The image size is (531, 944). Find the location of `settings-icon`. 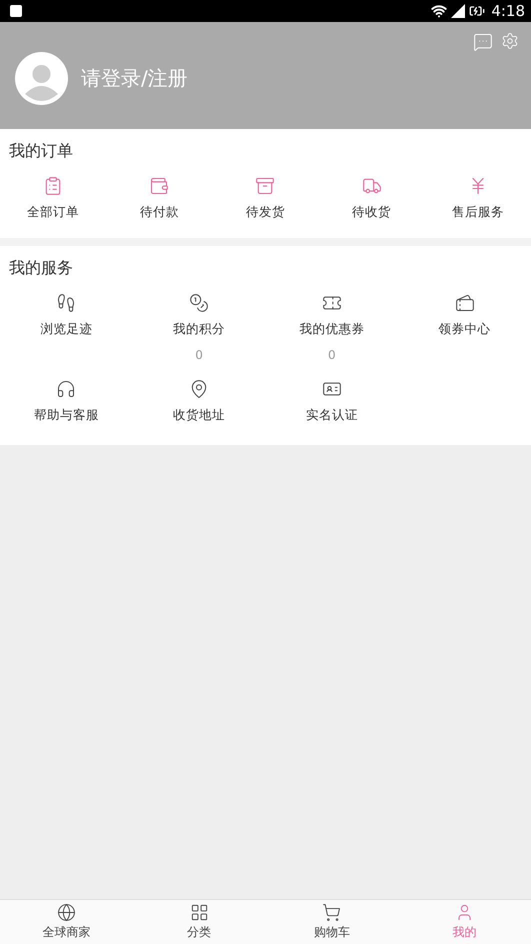

settings-icon is located at coordinates (510, 41).